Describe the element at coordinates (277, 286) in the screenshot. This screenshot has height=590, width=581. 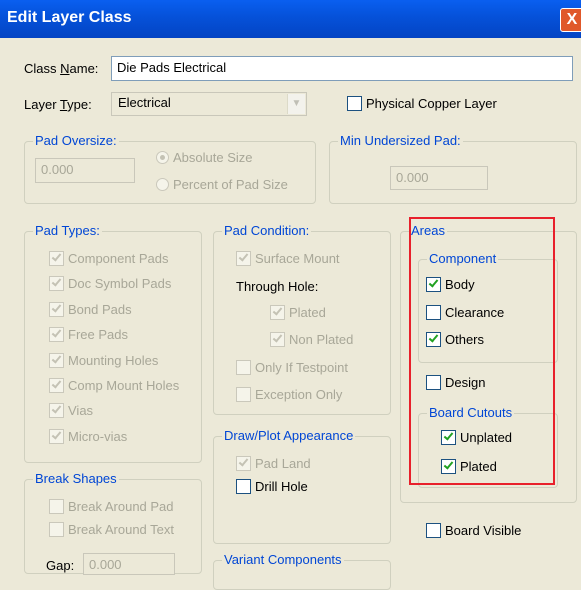
I see `through-hole-label: Through Hole:` at that location.